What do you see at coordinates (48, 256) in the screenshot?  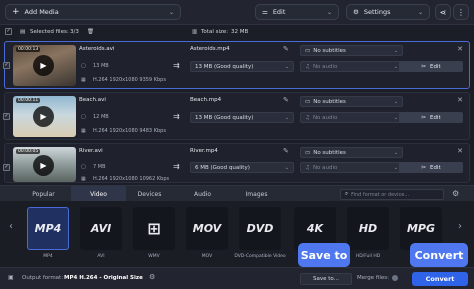 I see `format-label: MP4` at bounding box center [48, 256].